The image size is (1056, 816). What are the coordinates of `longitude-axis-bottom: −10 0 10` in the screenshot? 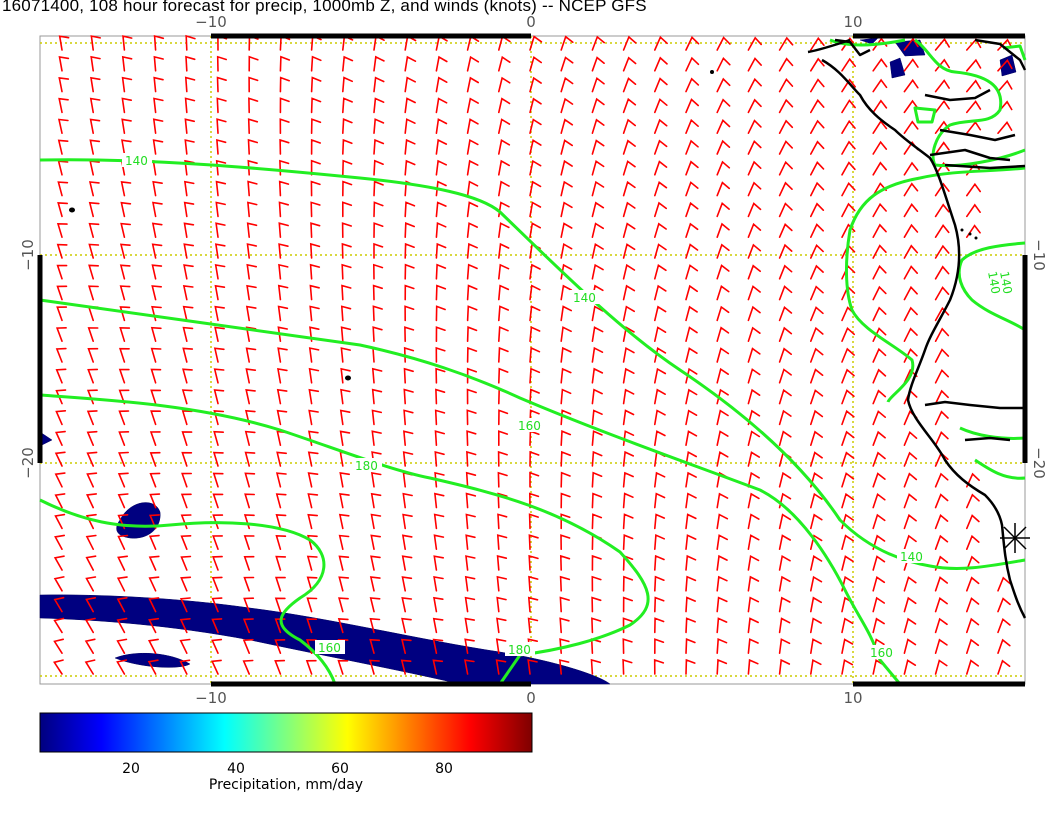 It's located at (528, 698).